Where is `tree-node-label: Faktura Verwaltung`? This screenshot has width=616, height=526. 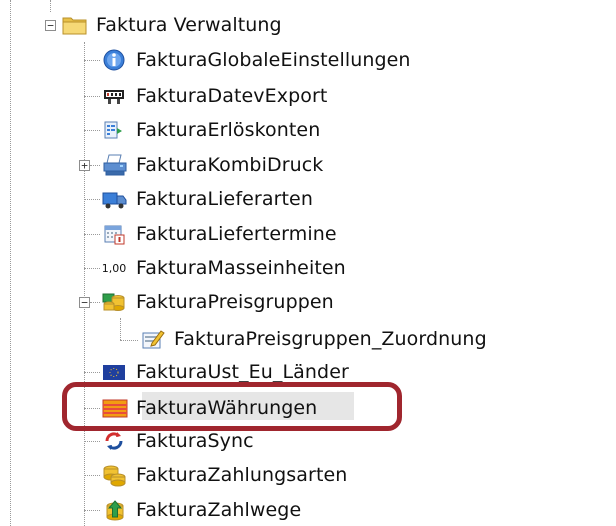
tree-node-label: Faktura Verwaltung is located at coordinates (189, 25).